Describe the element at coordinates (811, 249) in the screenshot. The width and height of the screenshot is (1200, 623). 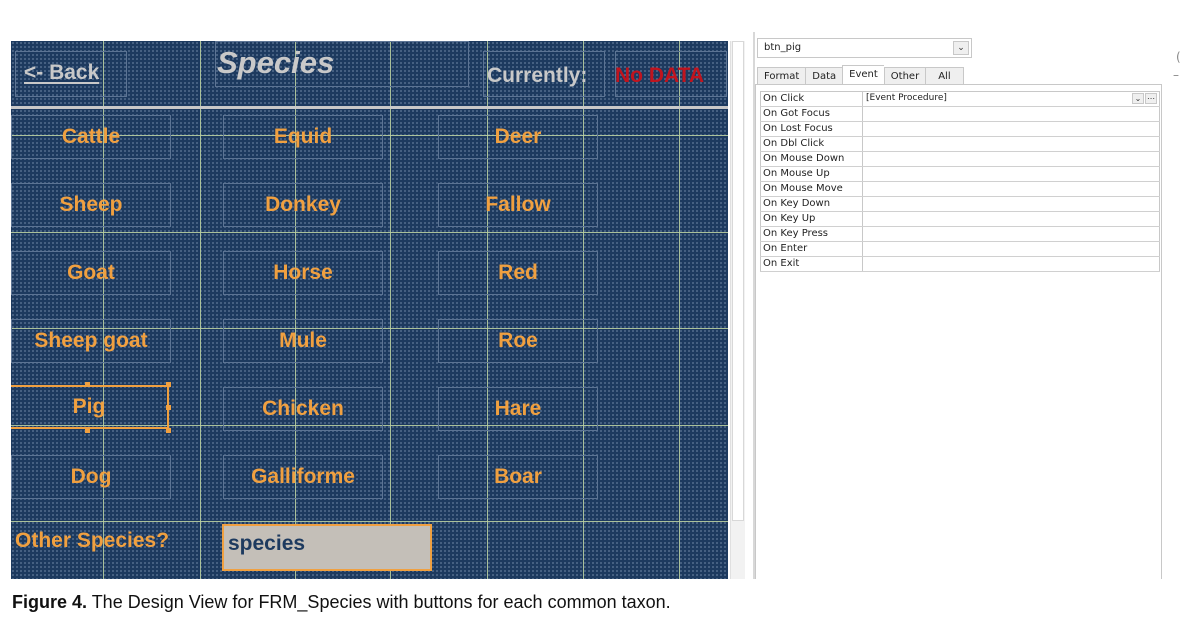
I see `property-name: On Enter` at that location.